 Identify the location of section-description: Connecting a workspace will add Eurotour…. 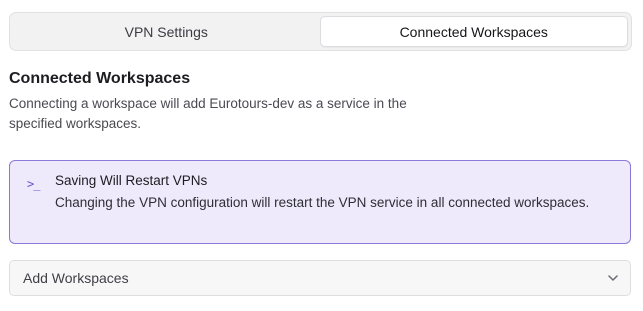
(208, 113).